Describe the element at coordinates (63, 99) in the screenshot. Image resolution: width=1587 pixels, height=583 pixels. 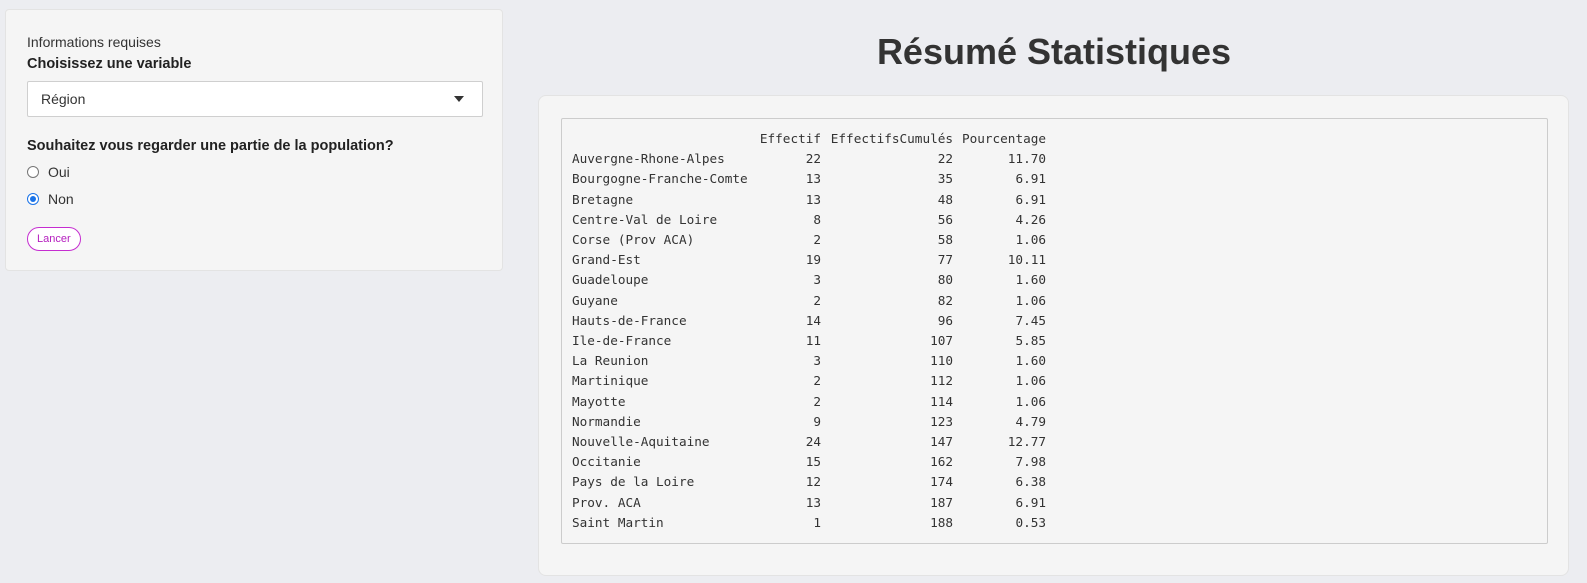
I see `variable-select-value: Région` at that location.